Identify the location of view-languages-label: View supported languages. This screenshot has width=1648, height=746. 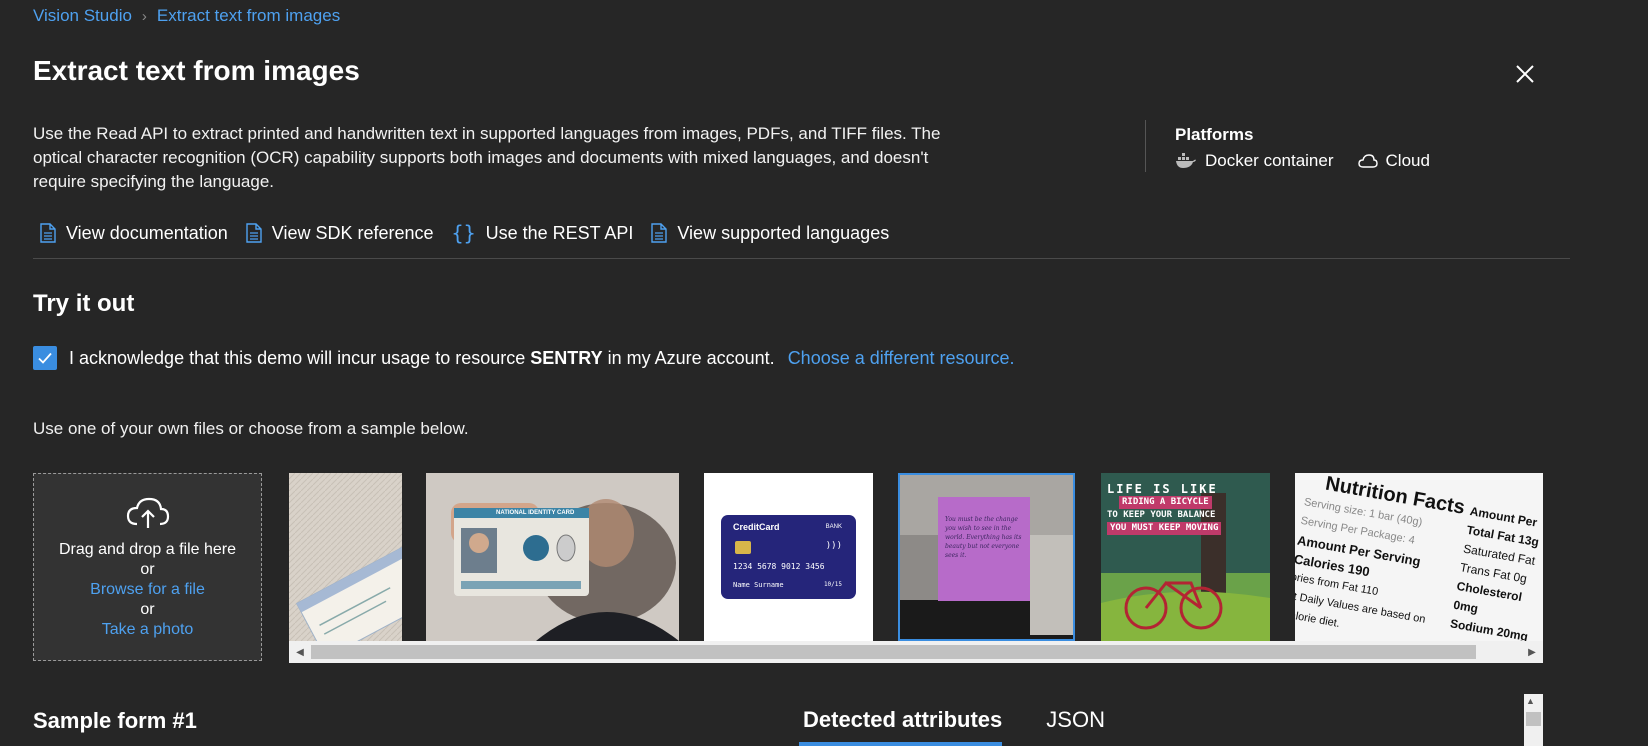
(783, 232).